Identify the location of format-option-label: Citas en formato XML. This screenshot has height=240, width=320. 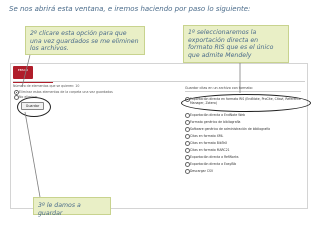
(207, 136).